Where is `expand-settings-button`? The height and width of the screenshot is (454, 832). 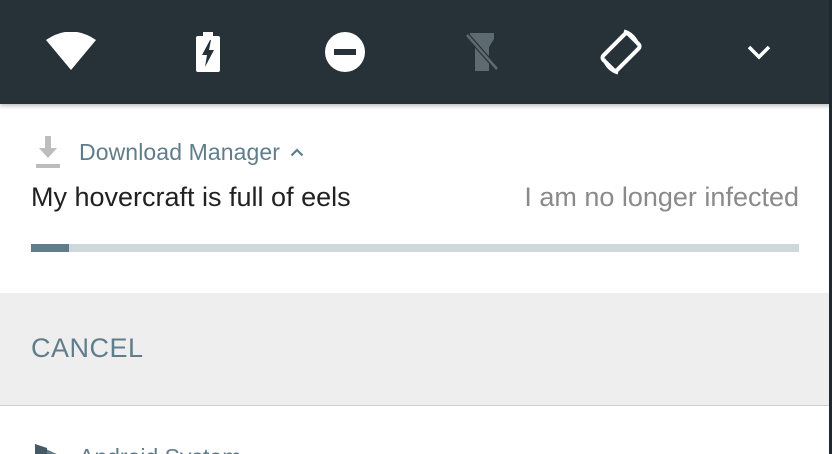 expand-settings-button is located at coordinates (759, 52).